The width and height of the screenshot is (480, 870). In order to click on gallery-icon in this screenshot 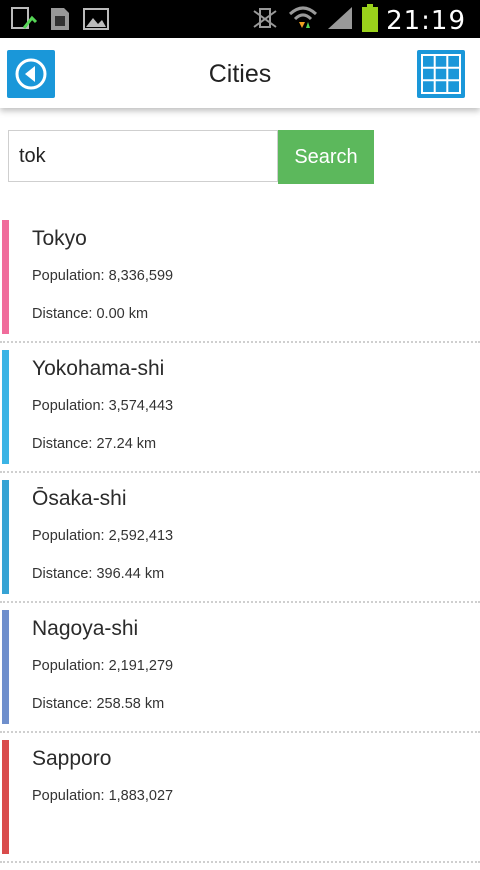, I will do `click(96, 21)`.